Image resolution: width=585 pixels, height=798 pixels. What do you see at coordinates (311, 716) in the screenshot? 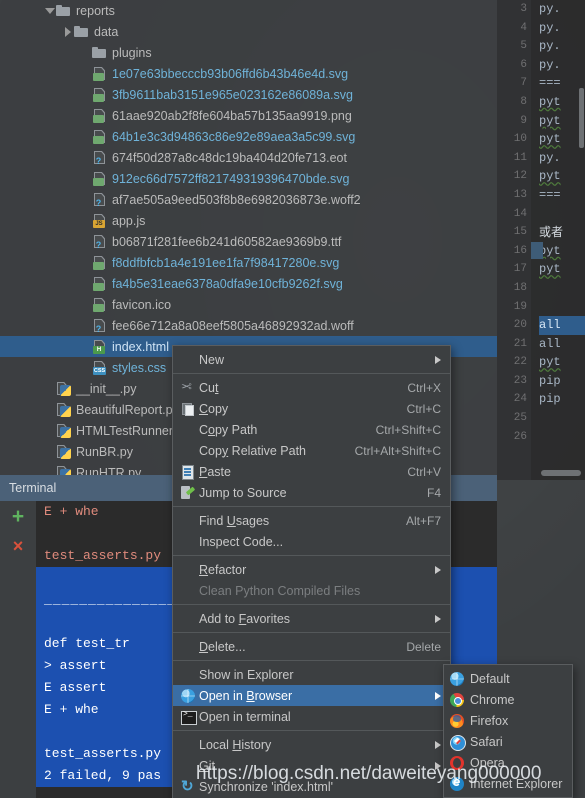
I see `menu-item-open-in-terminal: Open in terminal` at bounding box center [311, 716].